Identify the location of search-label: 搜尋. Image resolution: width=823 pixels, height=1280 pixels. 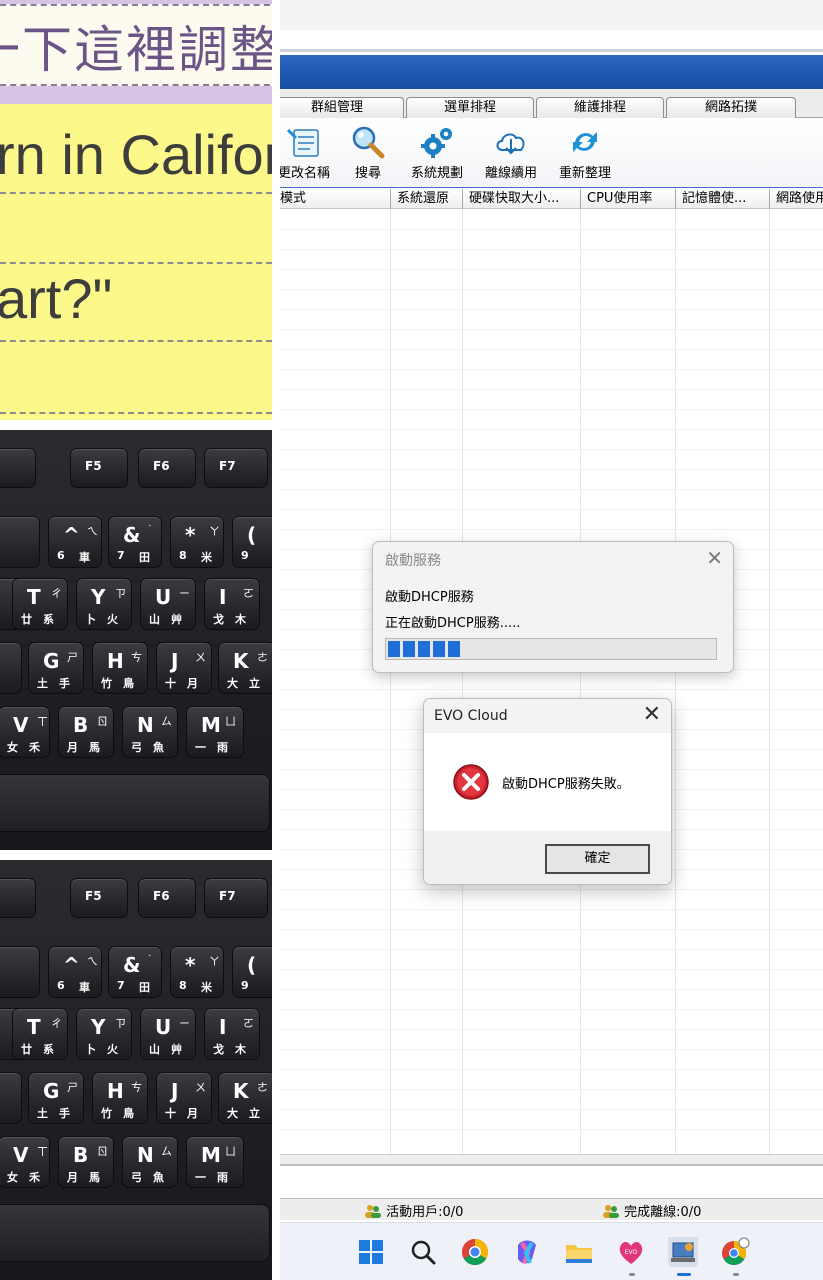
(367, 173).